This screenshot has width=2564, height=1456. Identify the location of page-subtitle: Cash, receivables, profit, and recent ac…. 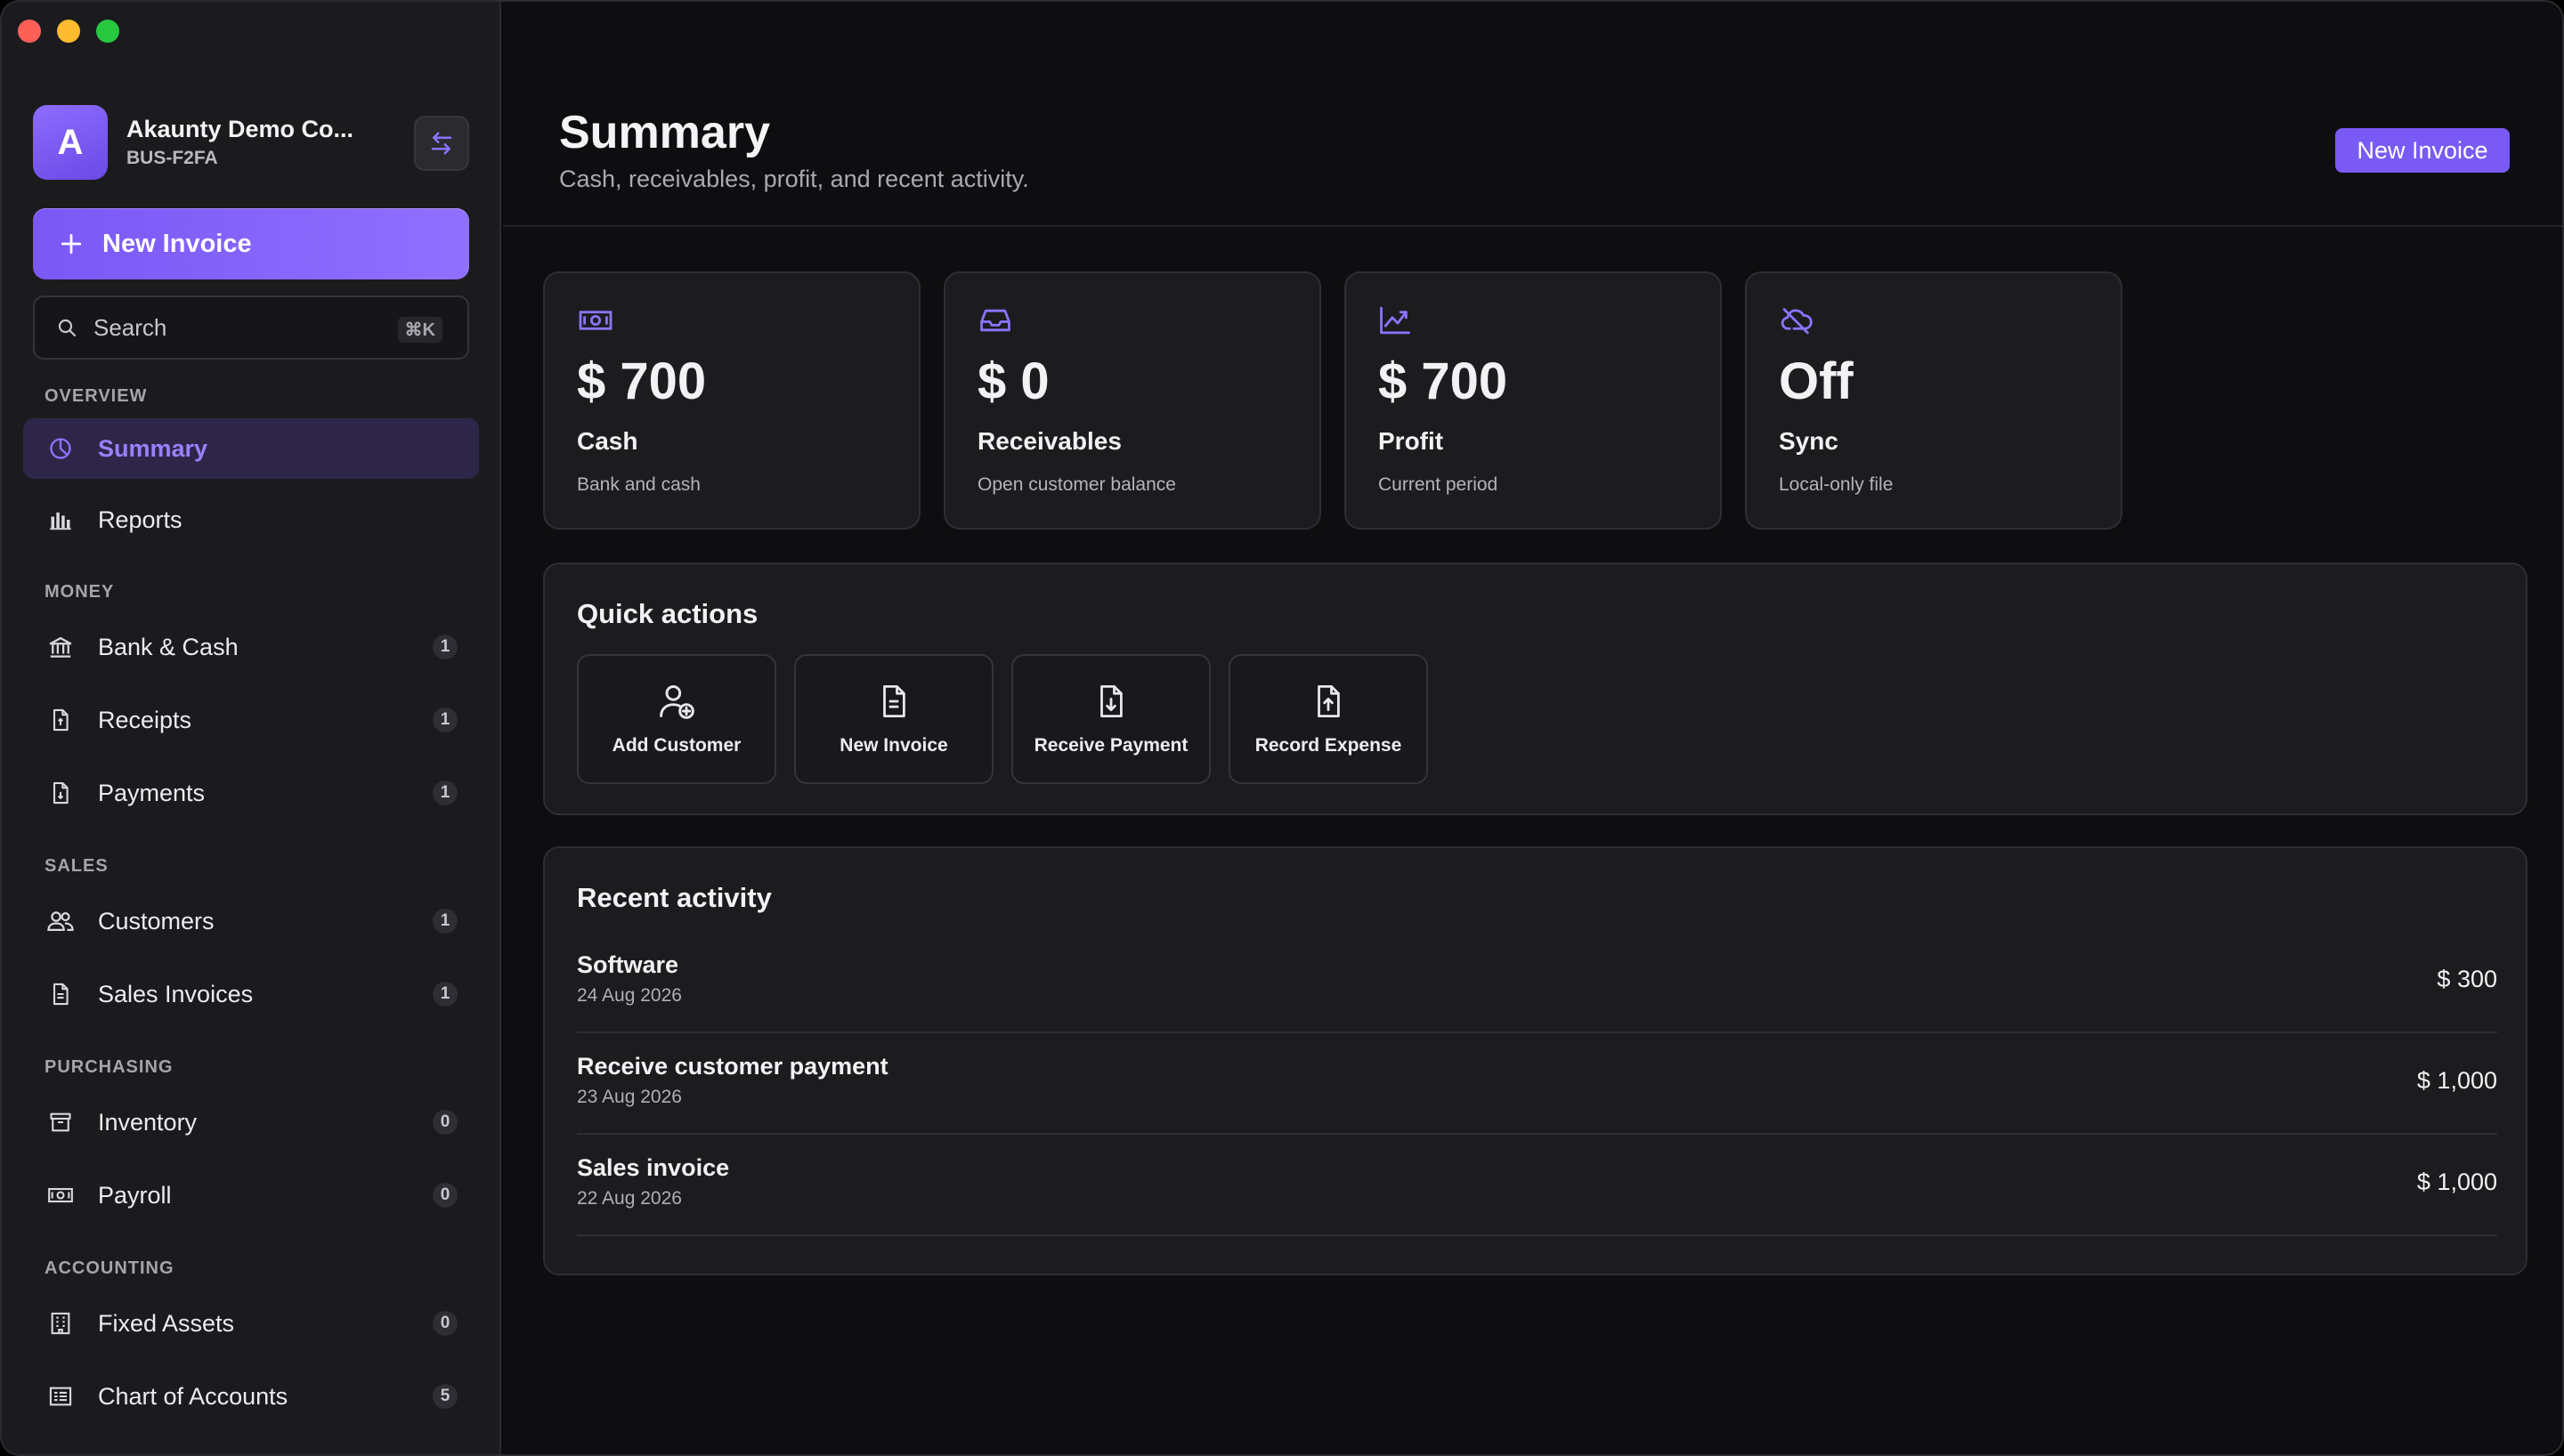
(794, 179).